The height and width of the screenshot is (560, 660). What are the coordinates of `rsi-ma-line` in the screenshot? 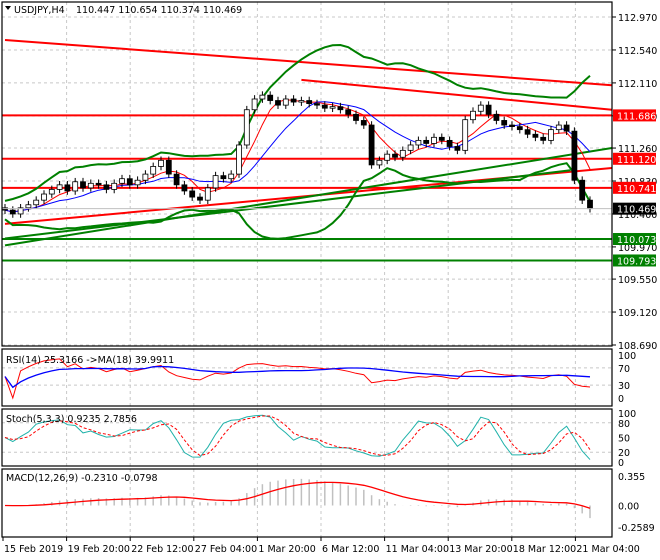 It's located at (297, 377).